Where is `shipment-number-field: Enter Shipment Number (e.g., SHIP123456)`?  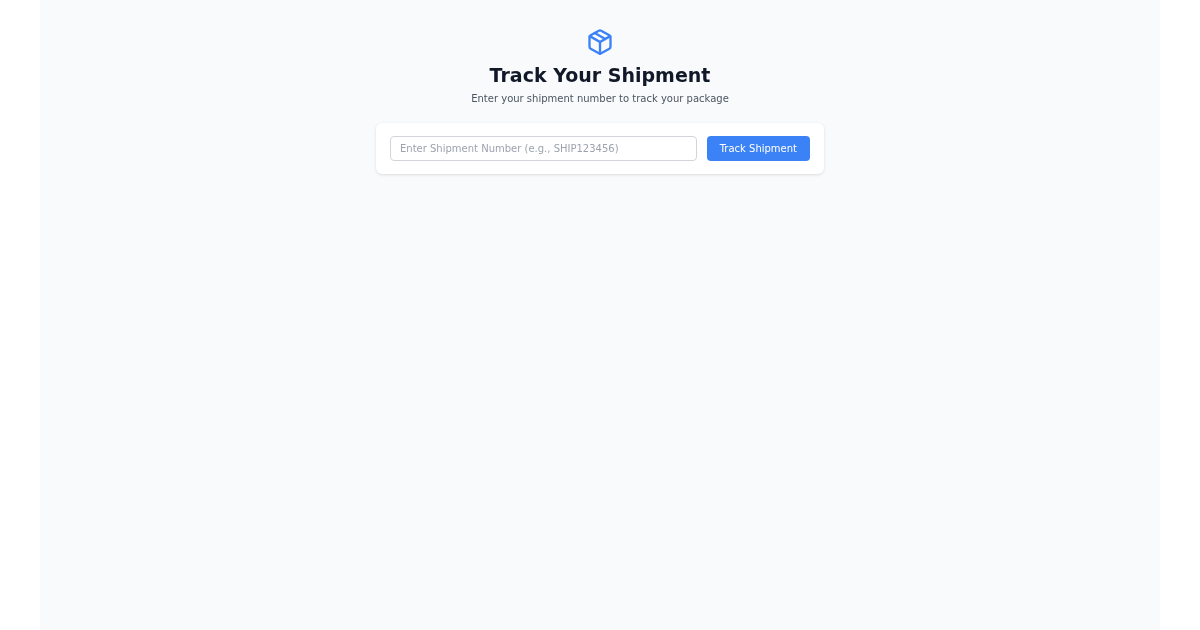
shipment-number-field: Enter Shipment Number (e.g., SHIP123456) is located at coordinates (543, 148).